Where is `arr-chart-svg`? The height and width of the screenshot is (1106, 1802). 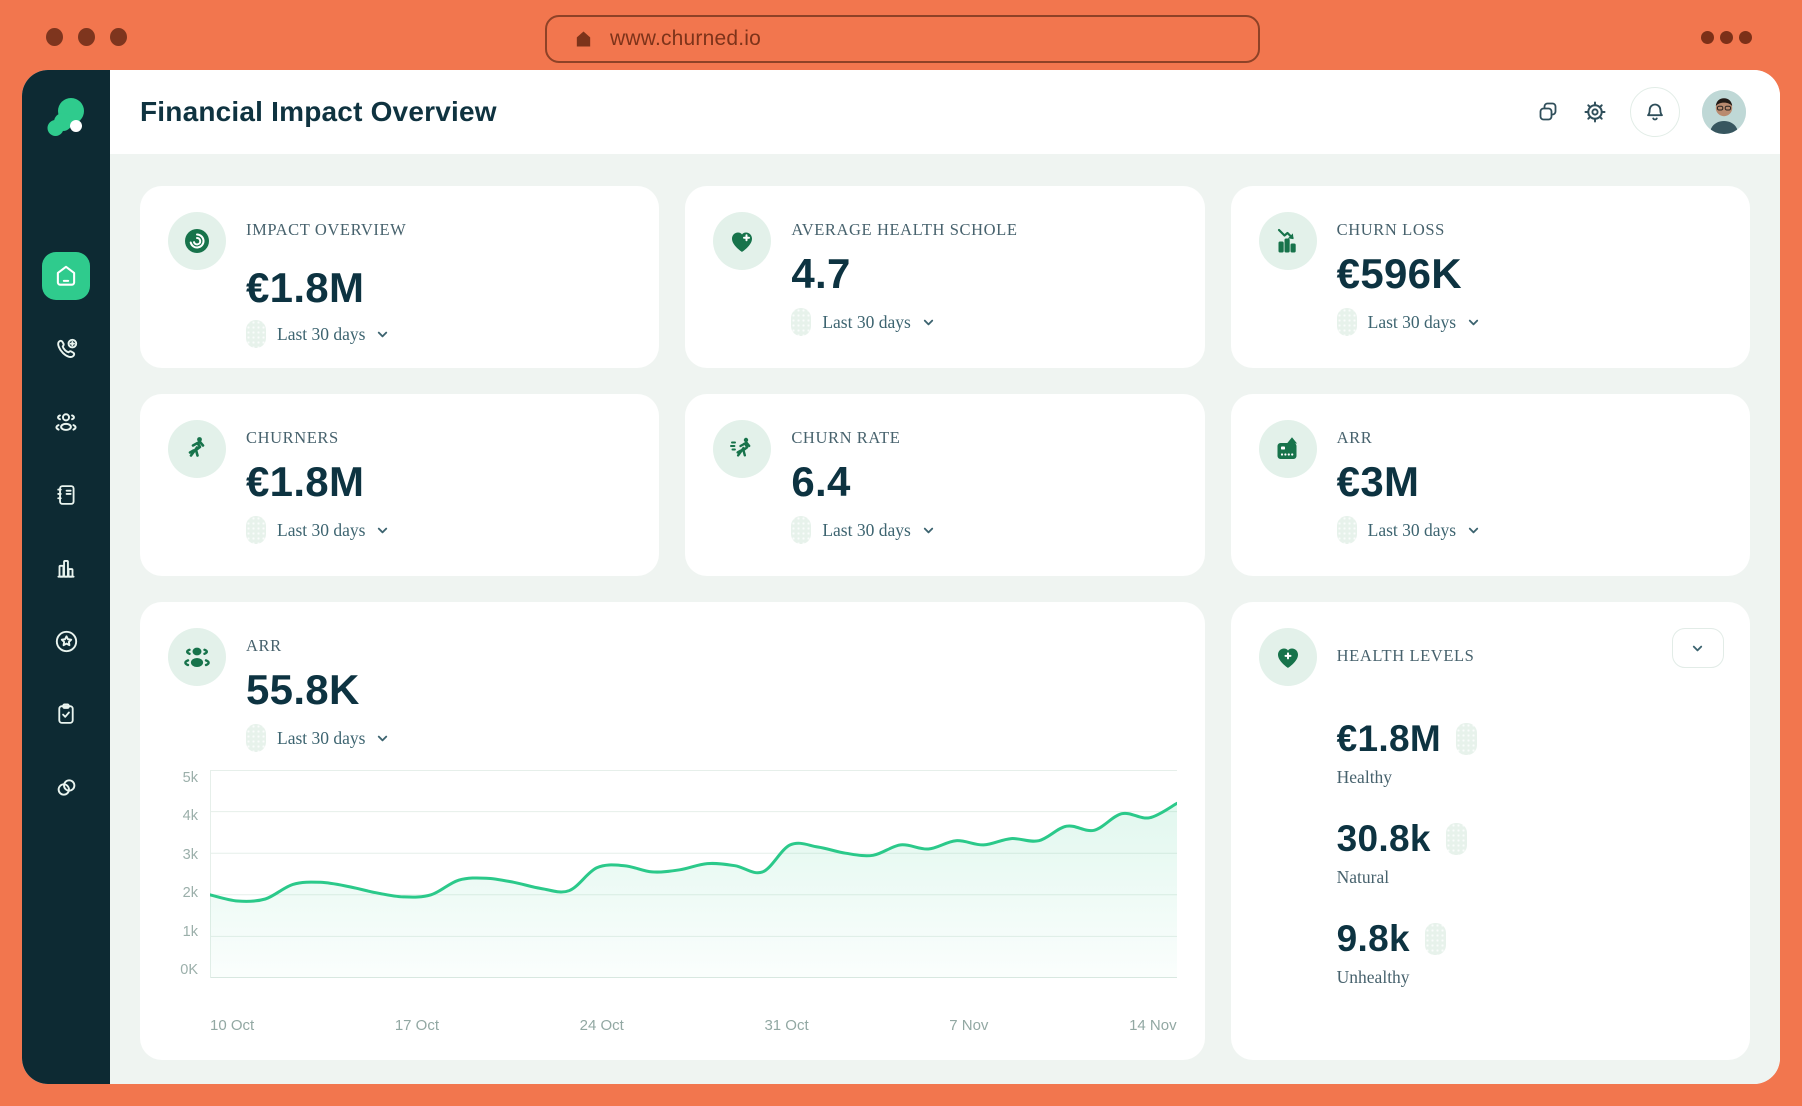 arr-chart-svg is located at coordinates (693, 874).